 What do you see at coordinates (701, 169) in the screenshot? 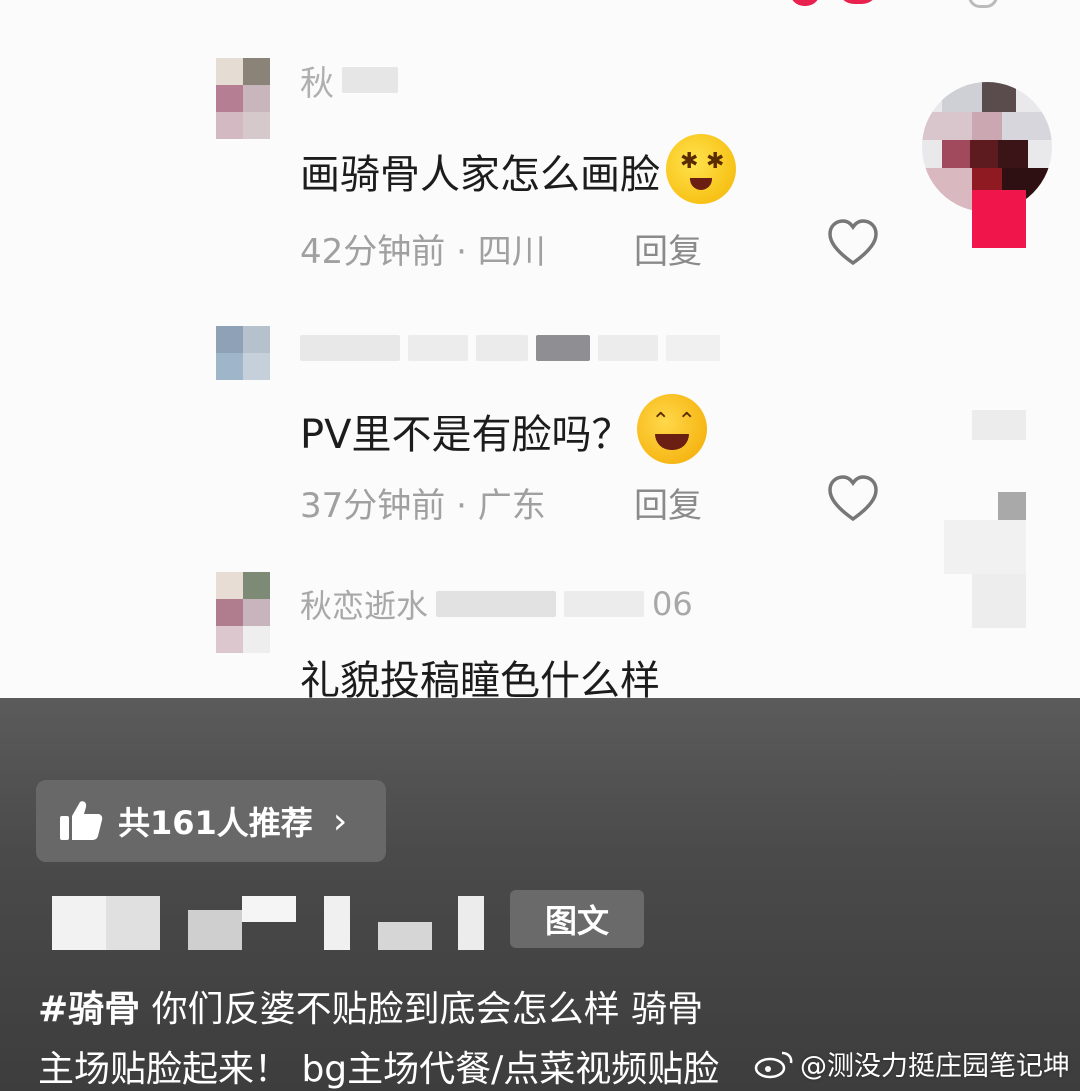
I see `dizzy-face-emoji-icon: ✱ ✱` at bounding box center [701, 169].